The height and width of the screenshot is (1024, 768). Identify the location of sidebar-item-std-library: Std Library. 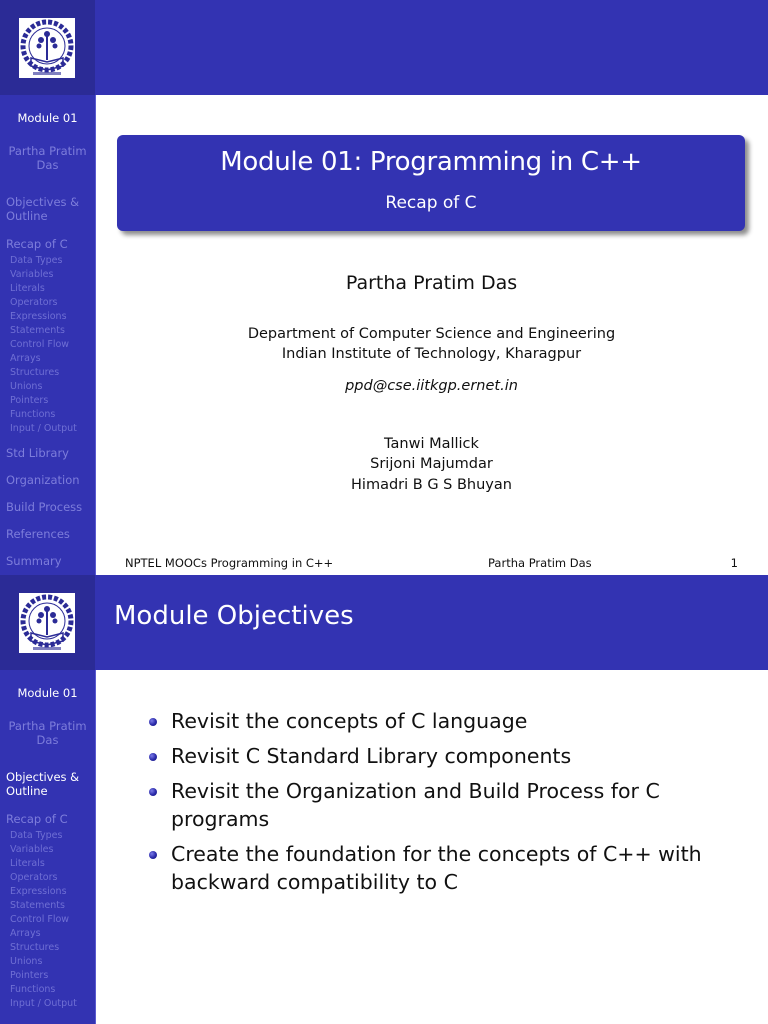
(47, 453).